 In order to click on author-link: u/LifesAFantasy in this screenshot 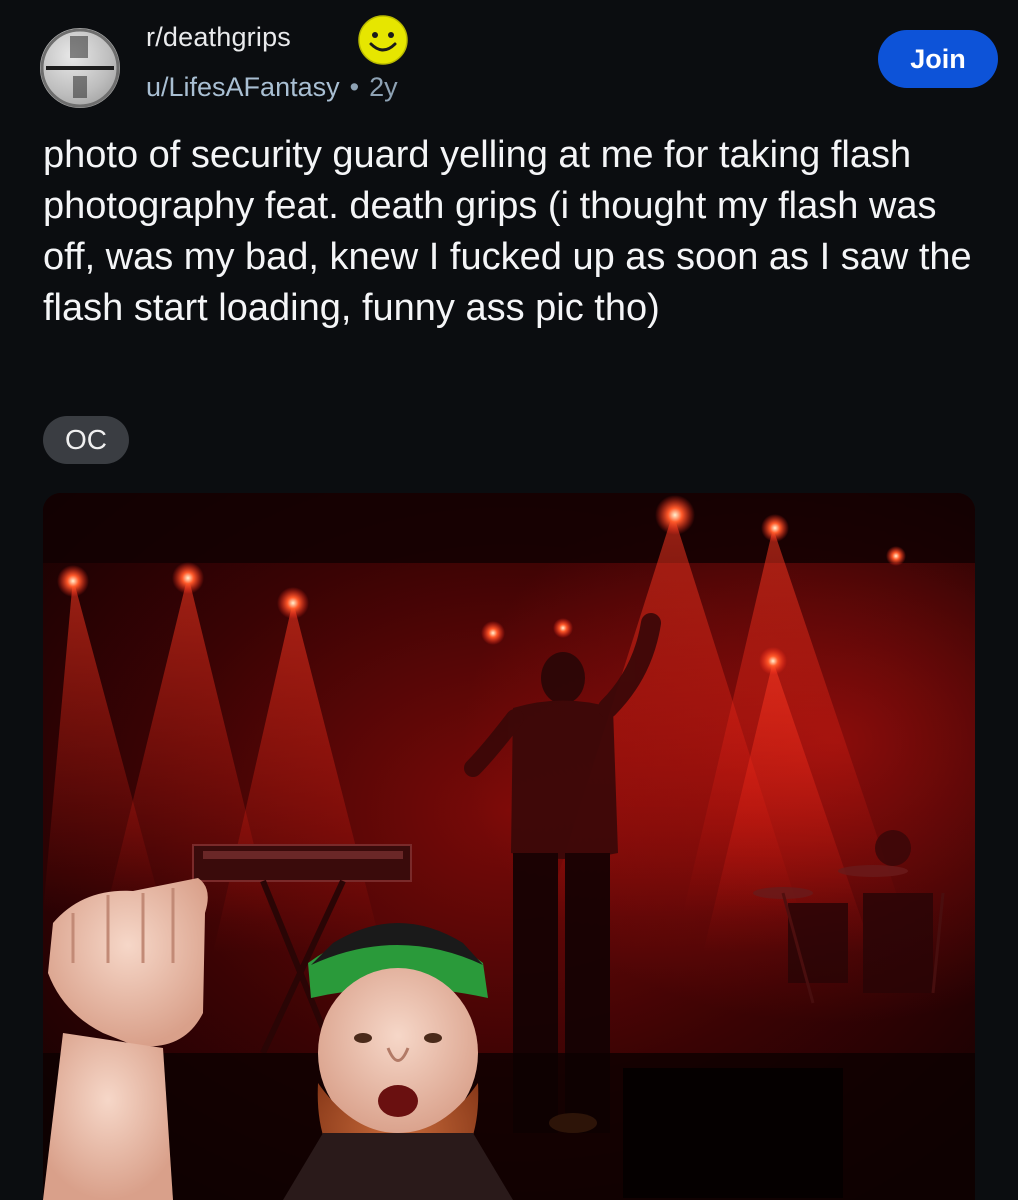, I will do `click(243, 87)`.